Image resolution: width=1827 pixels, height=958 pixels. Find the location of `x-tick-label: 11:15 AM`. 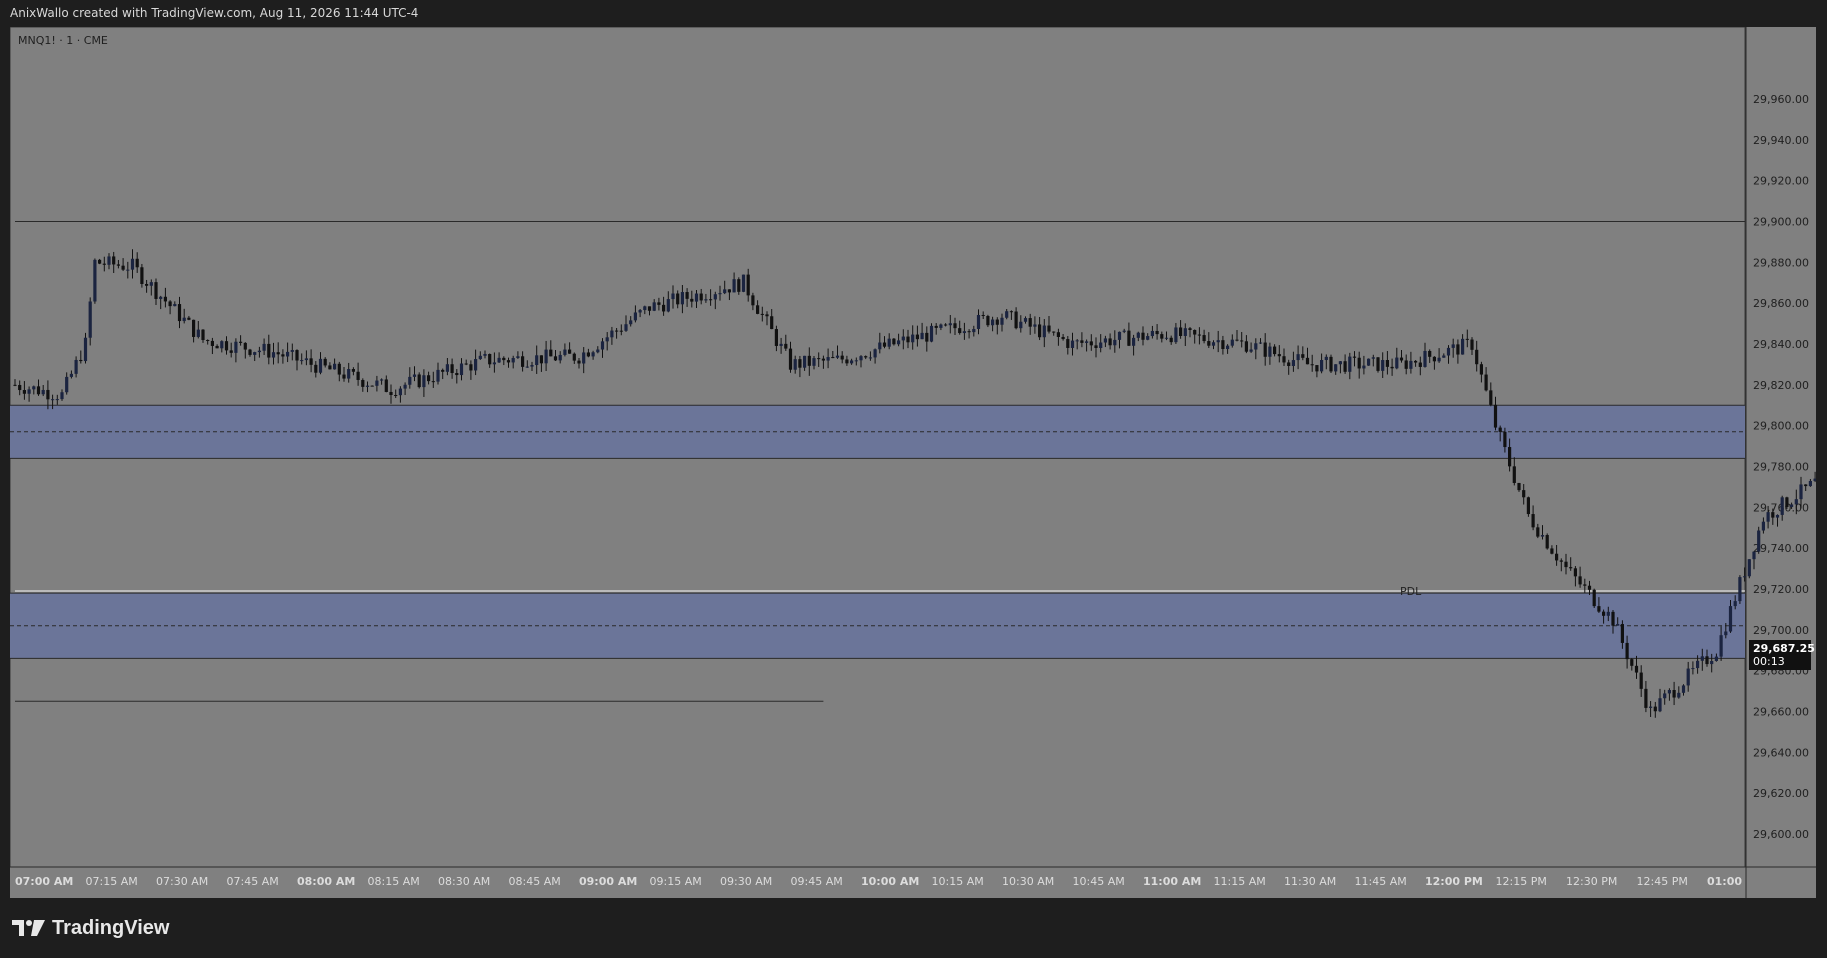

x-tick-label: 11:15 AM is located at coordinates (1240, 881).